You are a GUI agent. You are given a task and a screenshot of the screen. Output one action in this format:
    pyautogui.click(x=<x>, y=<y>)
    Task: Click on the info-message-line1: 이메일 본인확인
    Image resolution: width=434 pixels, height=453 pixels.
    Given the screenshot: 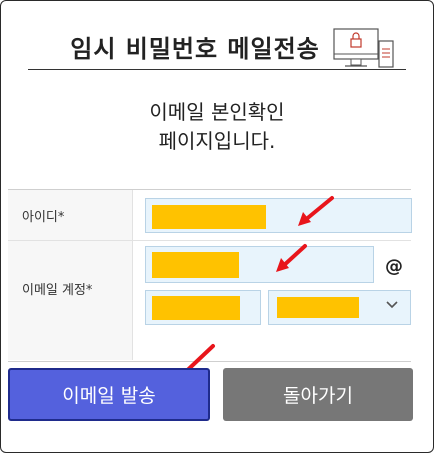 What is the action you would take?
    pyautogui.click(x=217, y=112)
    